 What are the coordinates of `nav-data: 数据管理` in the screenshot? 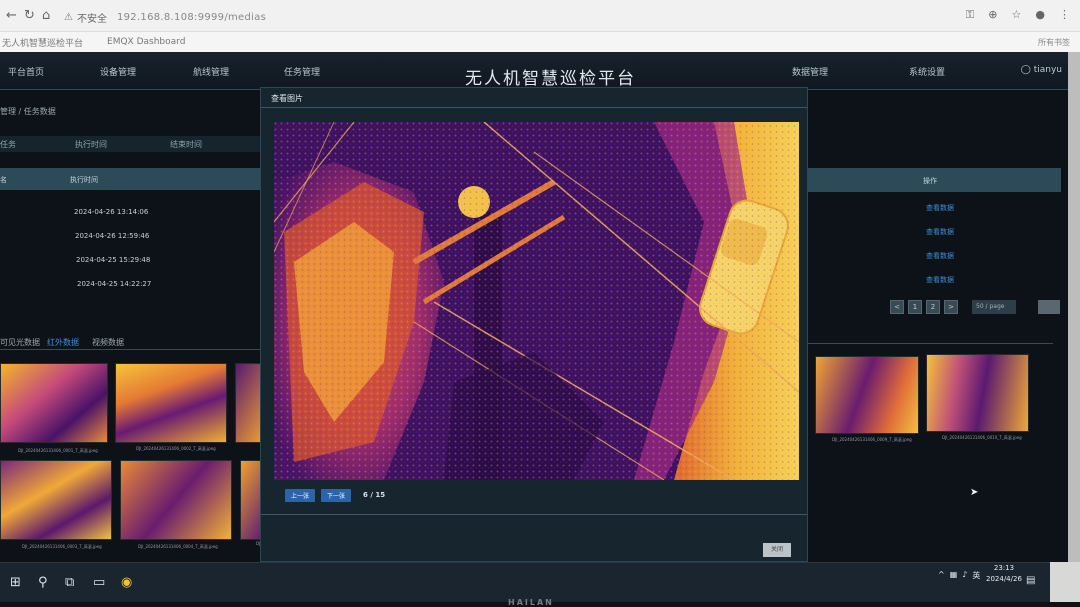 It's located at (810, 71).